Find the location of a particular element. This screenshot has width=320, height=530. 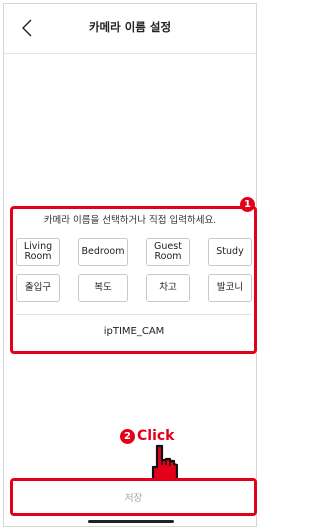

click-label-text: Click is located at coordinates (156, 436).